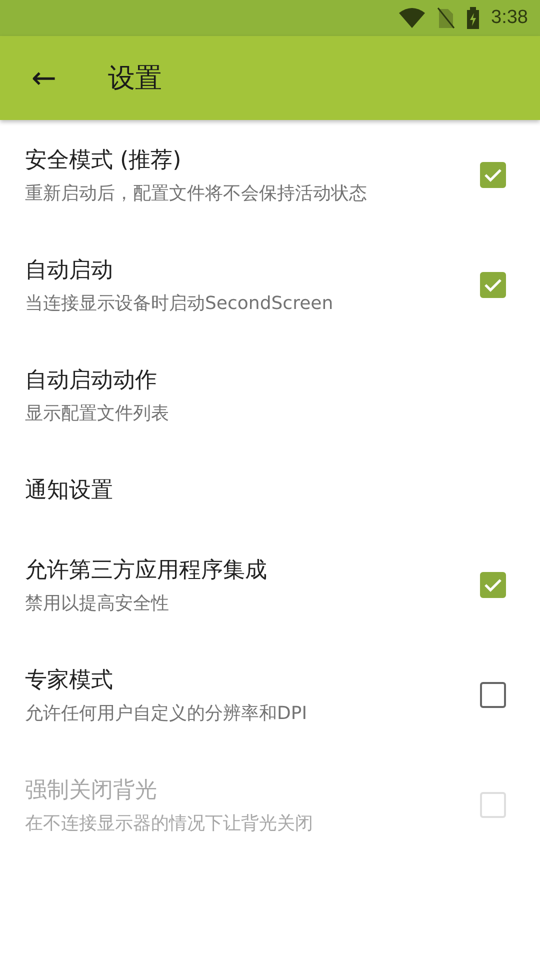  What do you see at coordinates (196, 193) in the screenshot?
I see `setting-summary: 重新启动后，配置文件将不会保持活动状态` at bounding box center [196, 193].